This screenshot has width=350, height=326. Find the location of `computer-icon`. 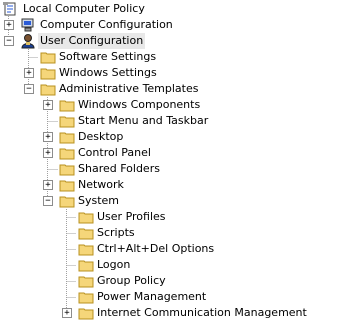

computer-icon is located at coordinates (28, 25).